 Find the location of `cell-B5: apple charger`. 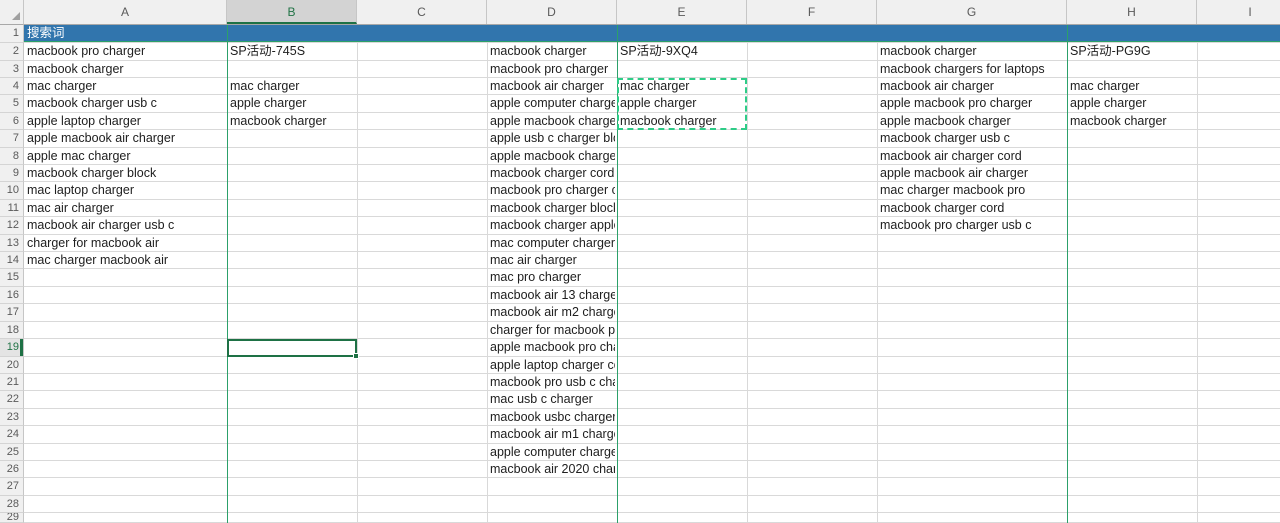

cell-B5: apple charger is located at coordinates (291, 103).